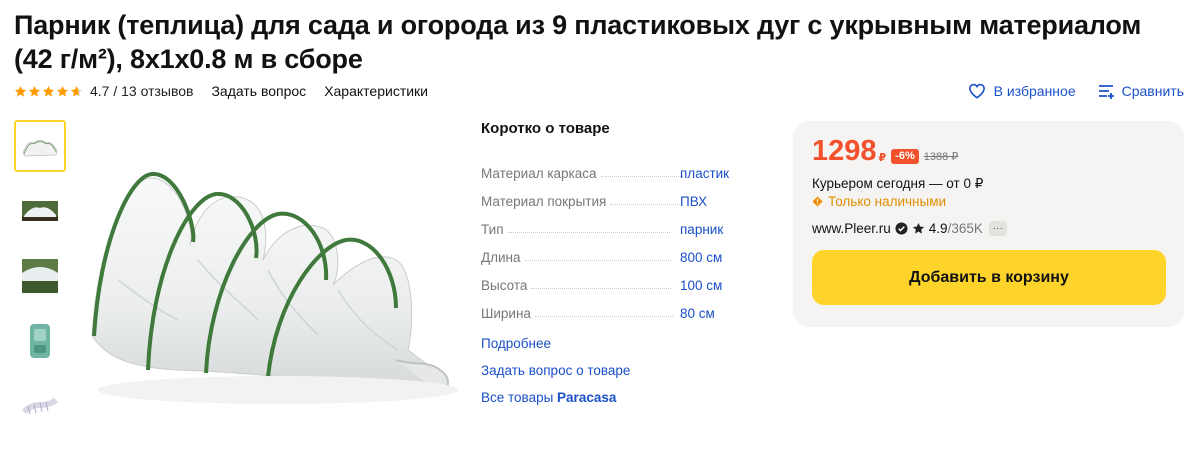 This screenshot has height=457, width=1200. I want to click on compare-label: Сравнить, so click(1152, 91).